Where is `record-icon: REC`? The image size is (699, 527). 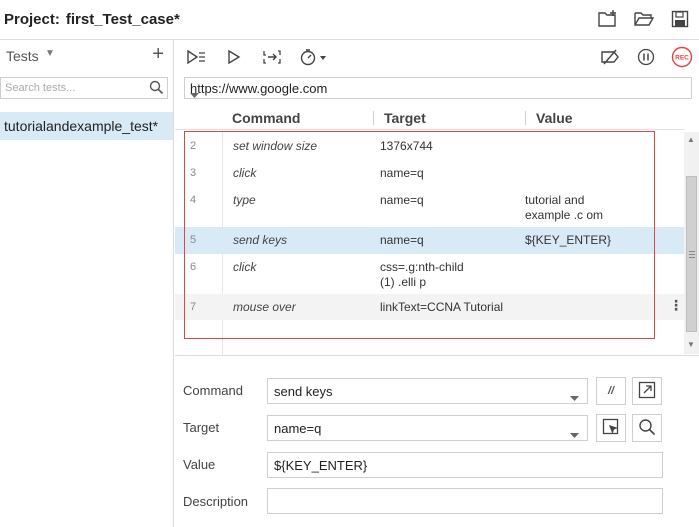 record-icon: REC is located at coordinates (682, 57).